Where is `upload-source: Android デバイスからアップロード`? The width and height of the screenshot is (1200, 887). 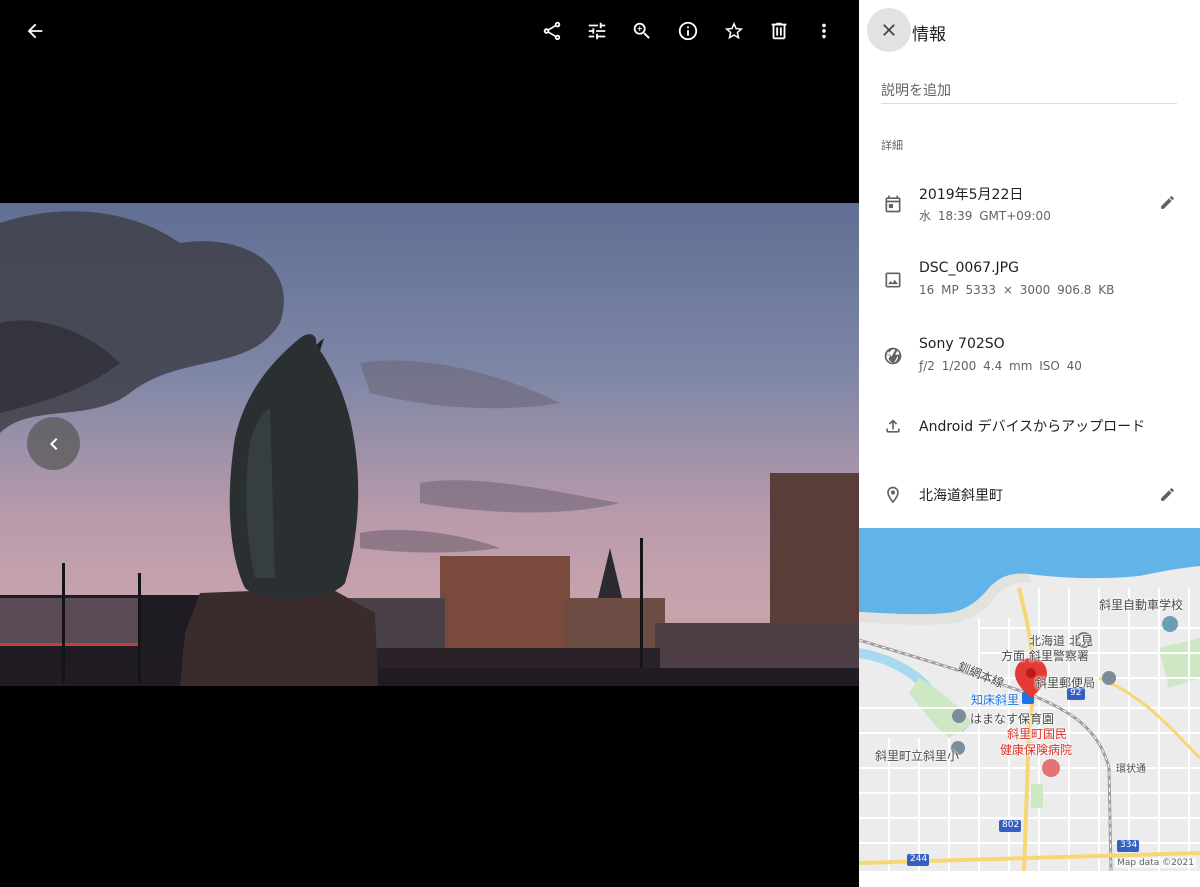
upload-source: Android デバイスからアップロード is located at coordinates (1032, 427).